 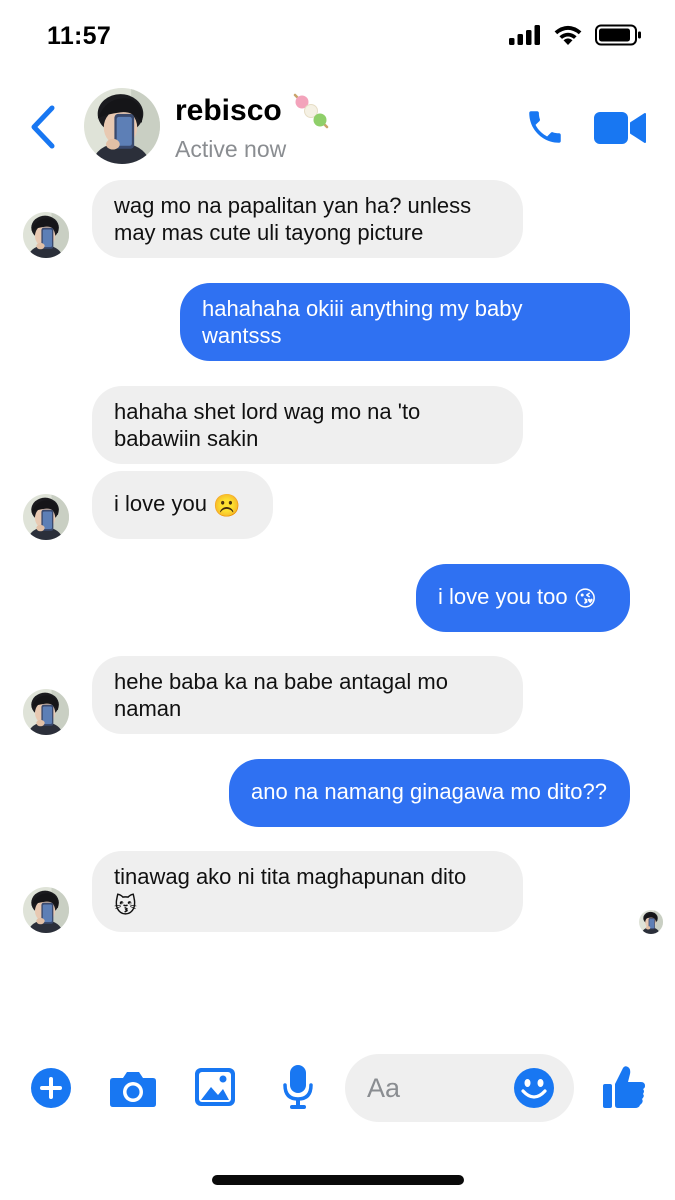 I want to click on gallery-button, so click(x=215, y=1087).